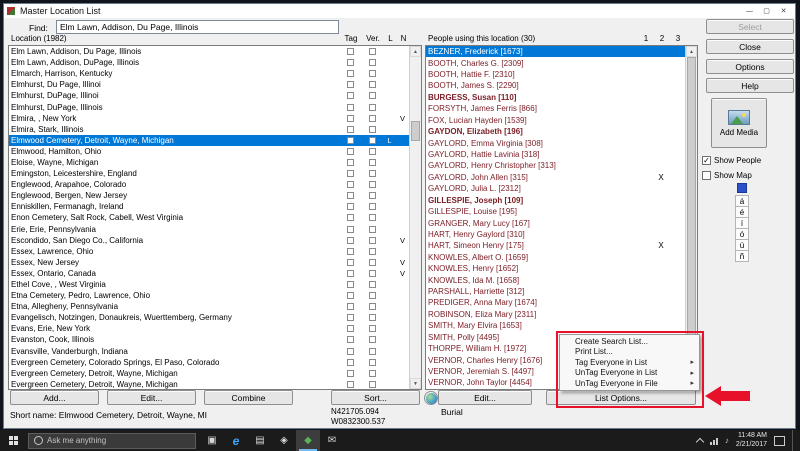  I want to click on diacritic-button: ñ, so click(742, 256).